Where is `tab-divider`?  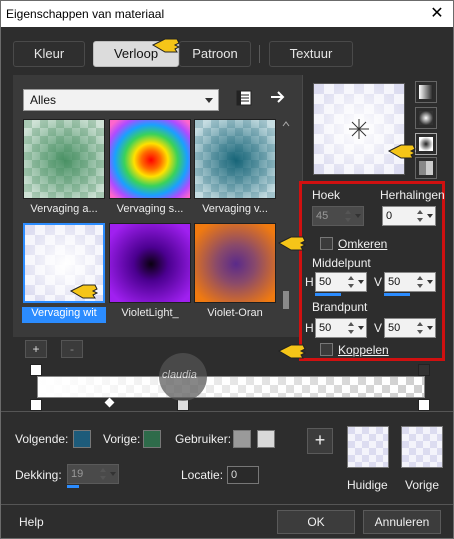 tab-divider is located at coordinates (259, 54).